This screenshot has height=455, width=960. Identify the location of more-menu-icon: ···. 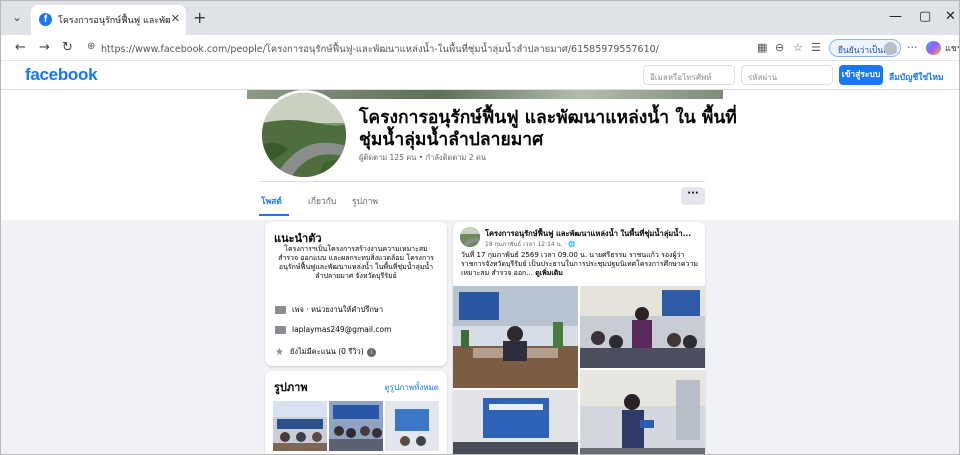
(912, 47).